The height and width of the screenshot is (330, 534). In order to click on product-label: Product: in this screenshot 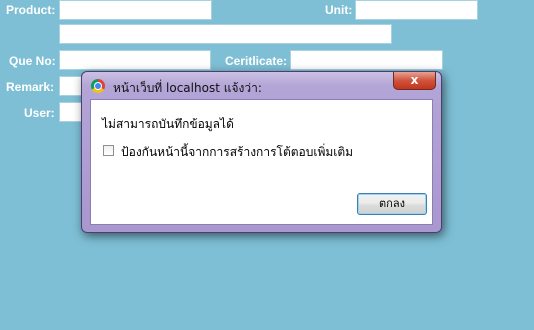, I will do `click(31, 10)`.